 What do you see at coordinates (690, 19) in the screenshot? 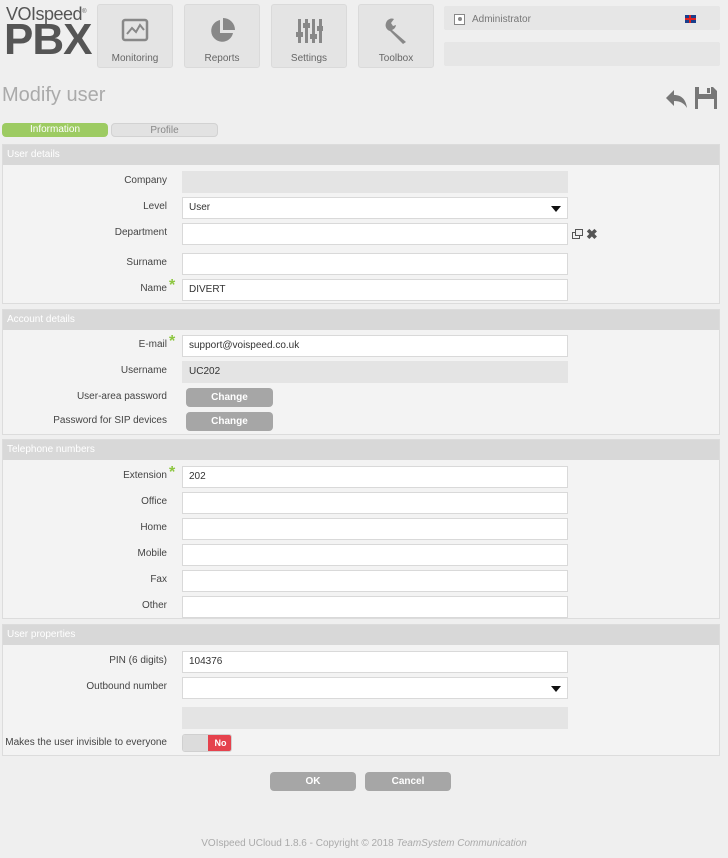
I see `uk-flag-icon` at bounding box center [690, 19].